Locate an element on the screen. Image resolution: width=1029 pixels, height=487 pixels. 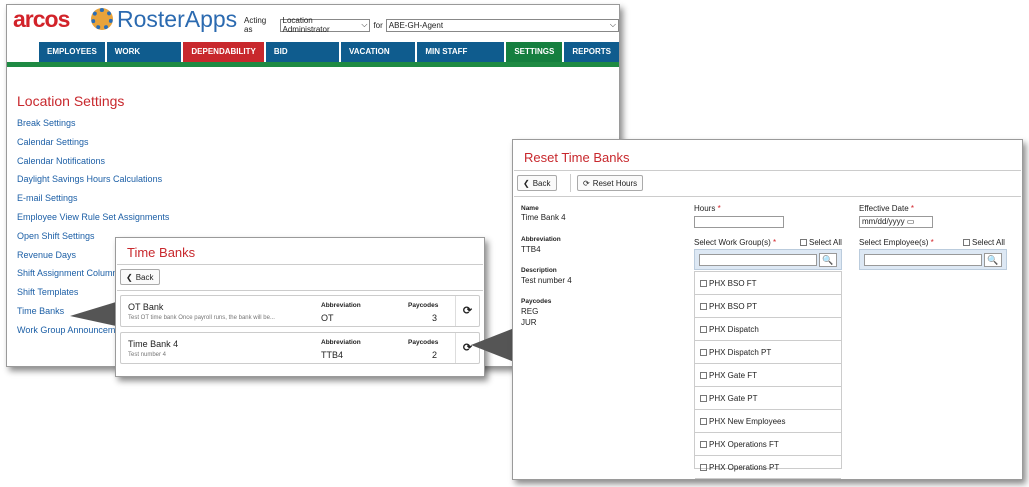
page-title: Location Settings is located at coordinates (71, 101).